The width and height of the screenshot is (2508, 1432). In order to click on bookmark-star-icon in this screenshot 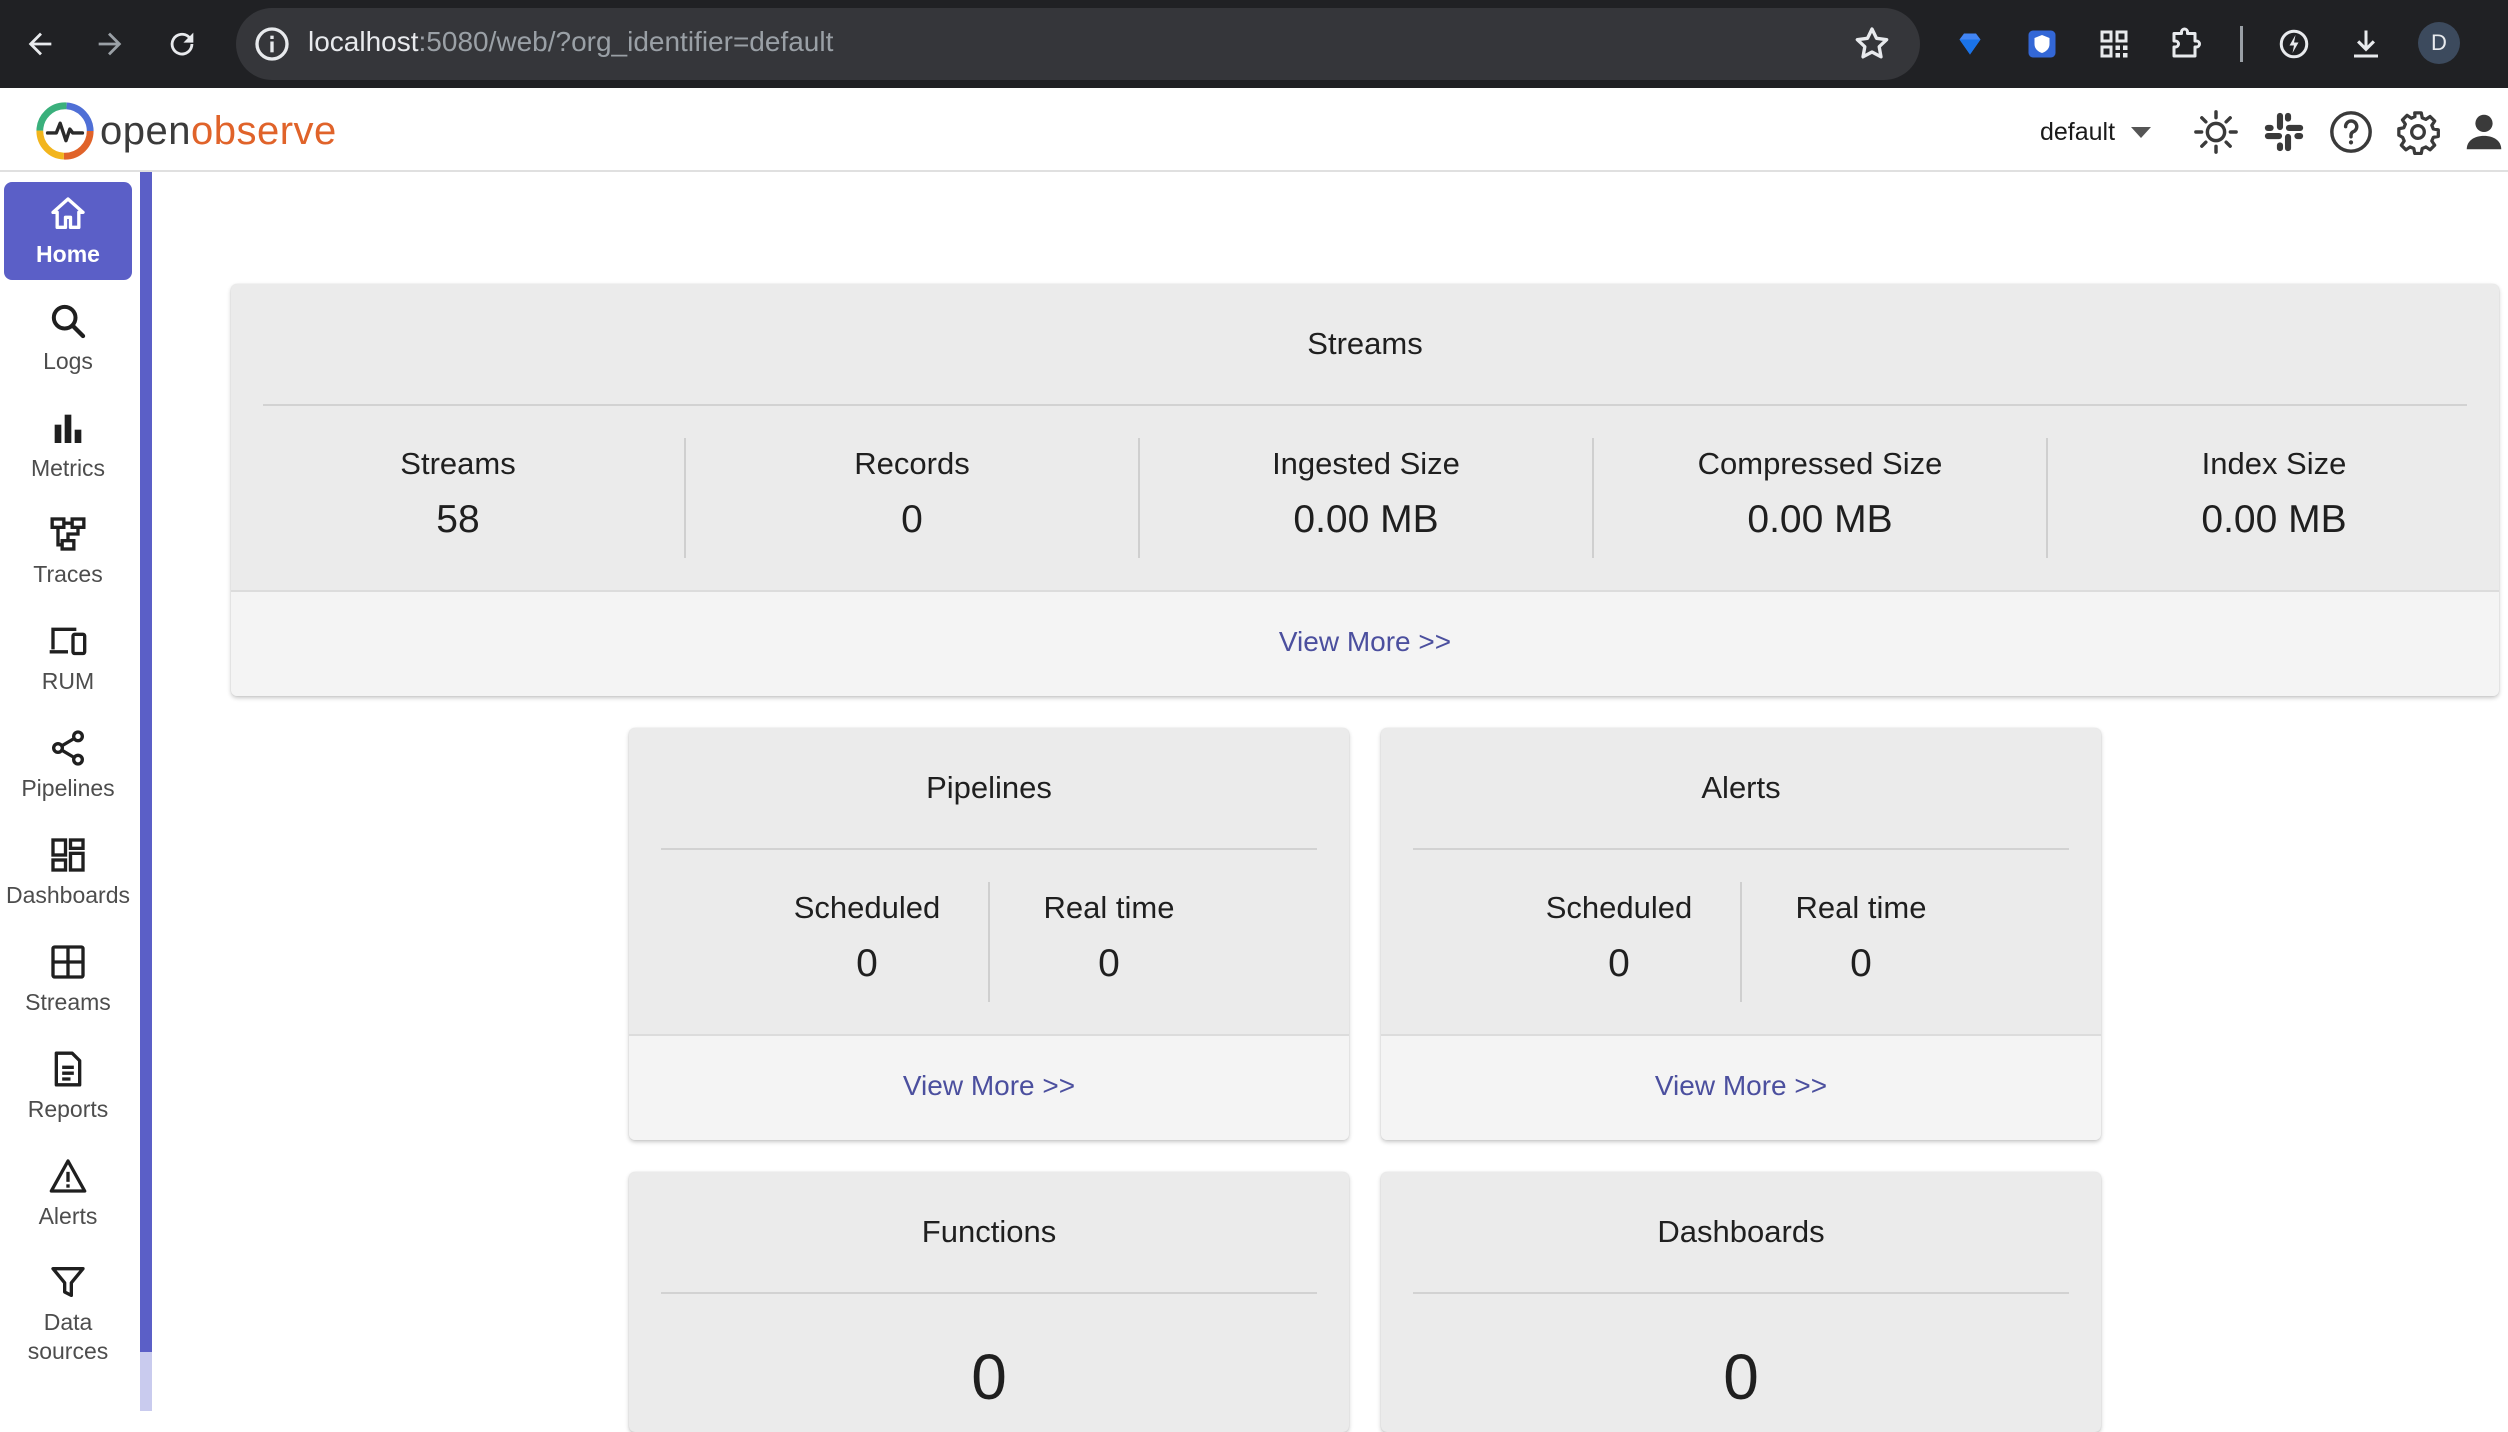, I will do `click(1872, 44)`.